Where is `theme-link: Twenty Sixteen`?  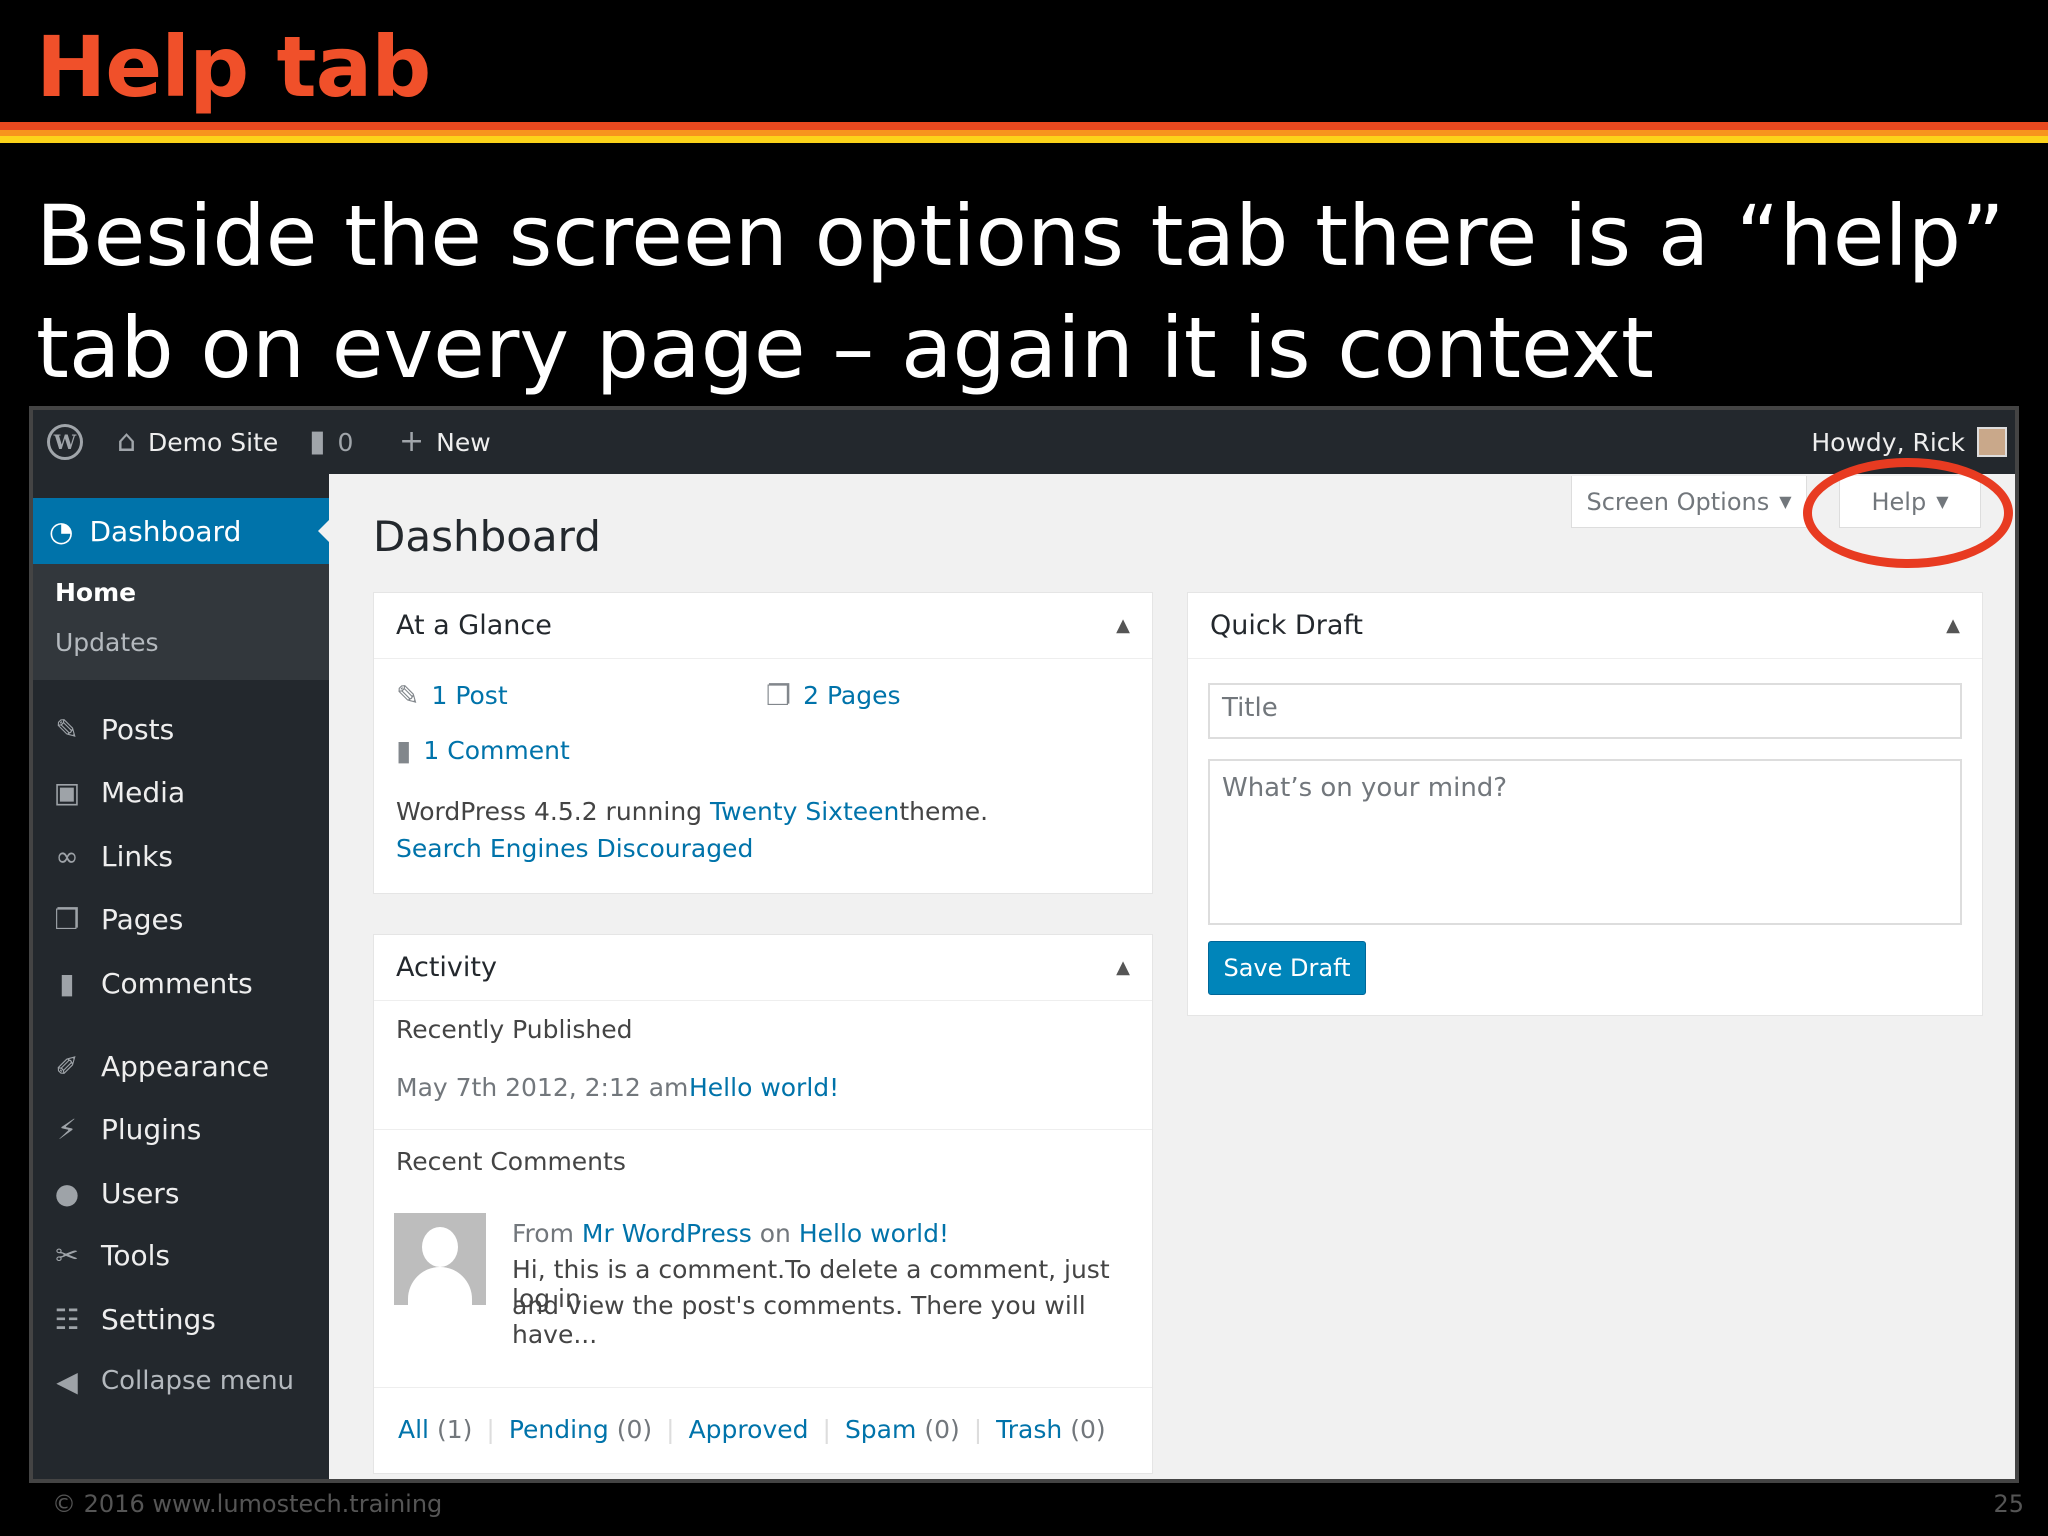
theme-link: Twenty Sixteen is located at coordinates (804, 811).